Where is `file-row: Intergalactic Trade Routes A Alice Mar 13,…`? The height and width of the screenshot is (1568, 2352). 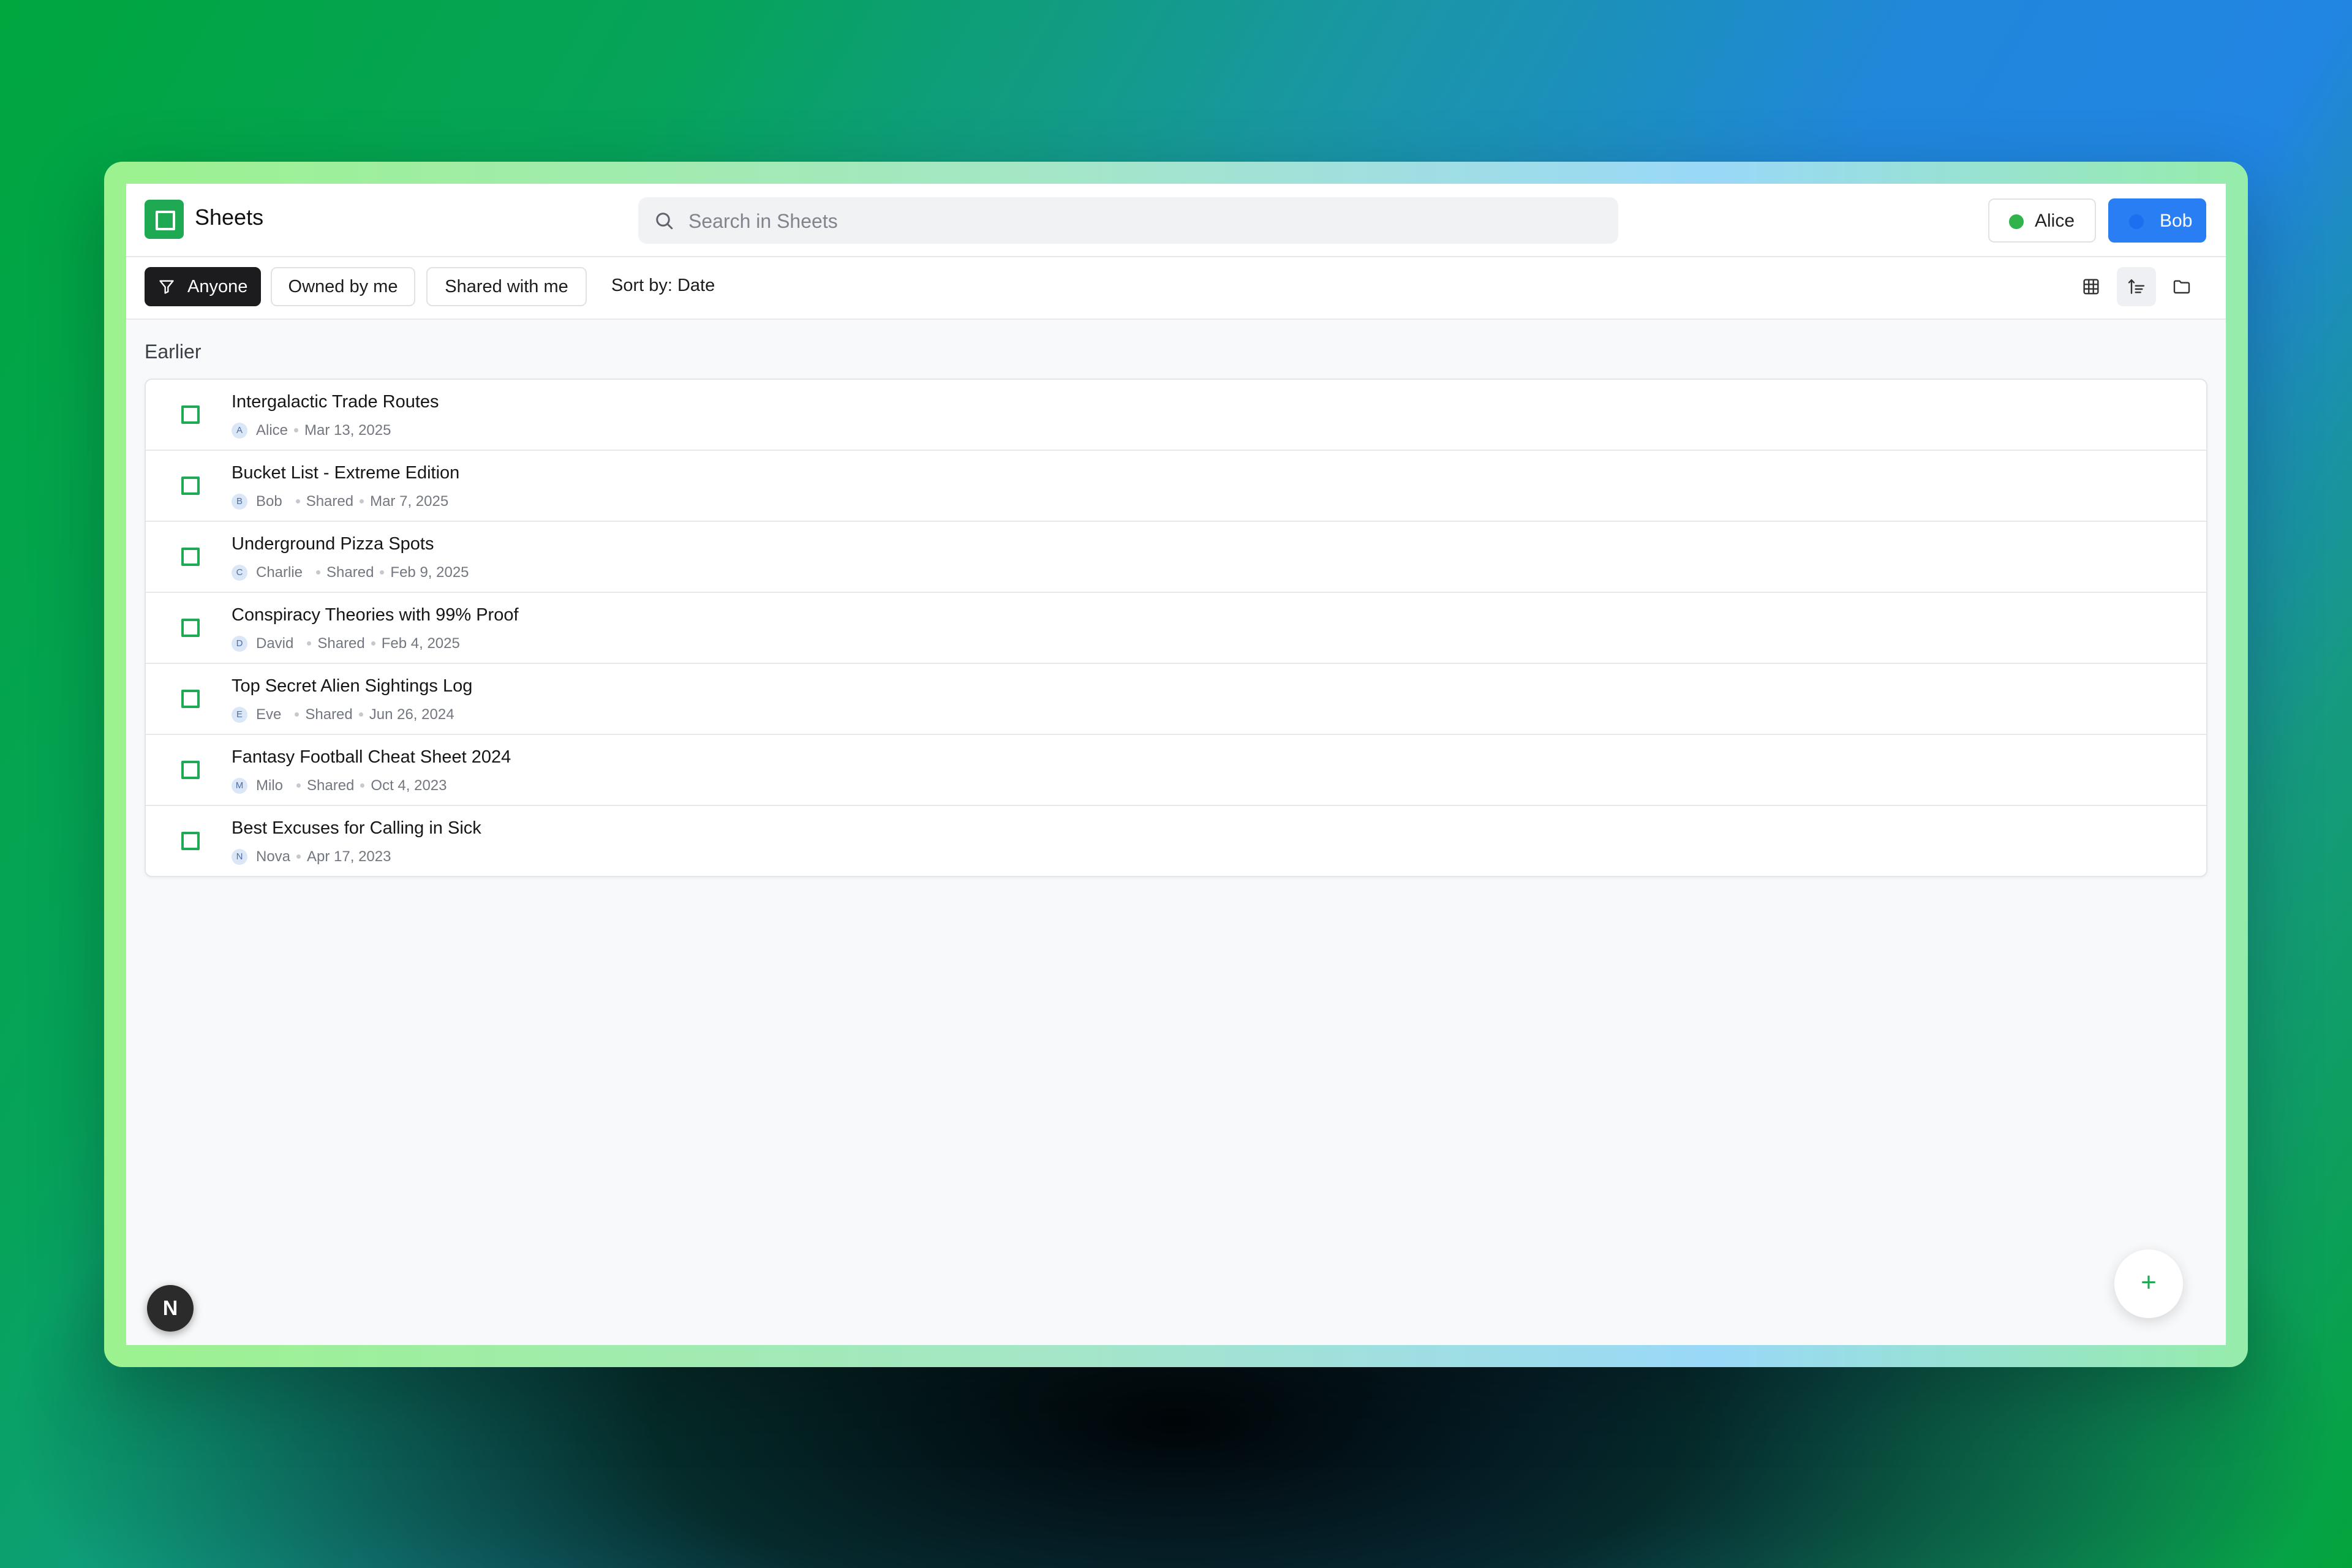 file-row: Intergalactic Trade Routes A Alice Mar 13,… is located at coordinates (1176, 416).